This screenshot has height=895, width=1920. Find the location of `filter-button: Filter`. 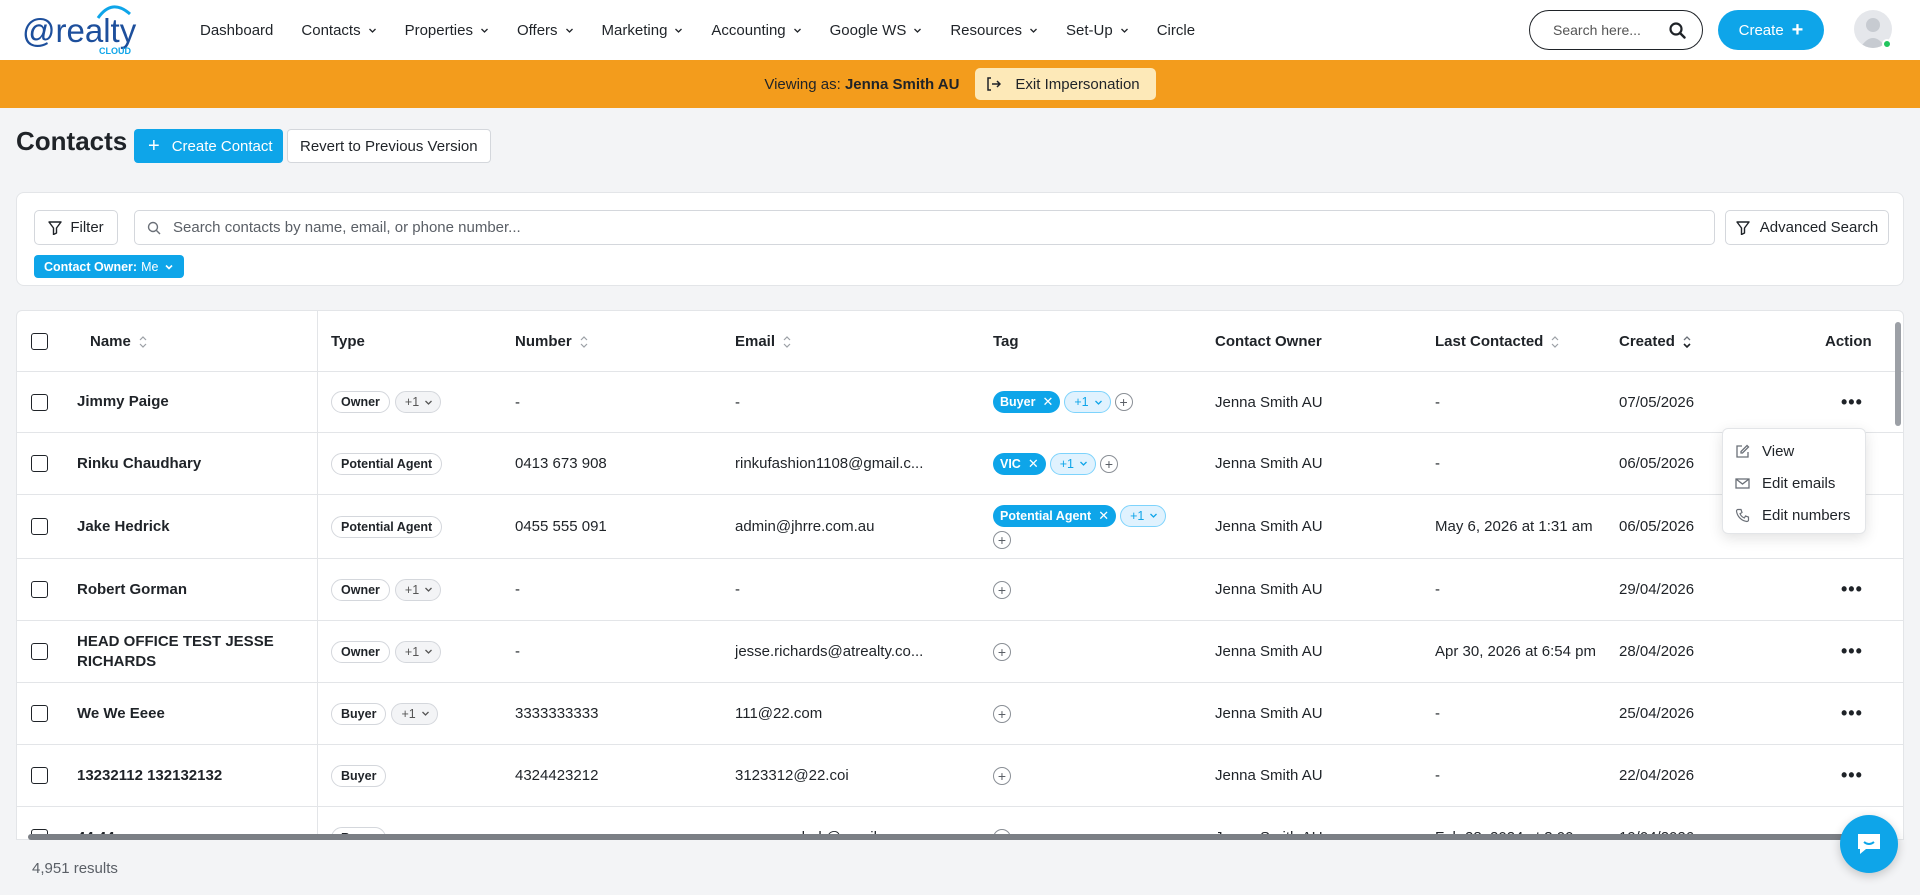

filter-button: Filter is located at coordinates (76, 227).